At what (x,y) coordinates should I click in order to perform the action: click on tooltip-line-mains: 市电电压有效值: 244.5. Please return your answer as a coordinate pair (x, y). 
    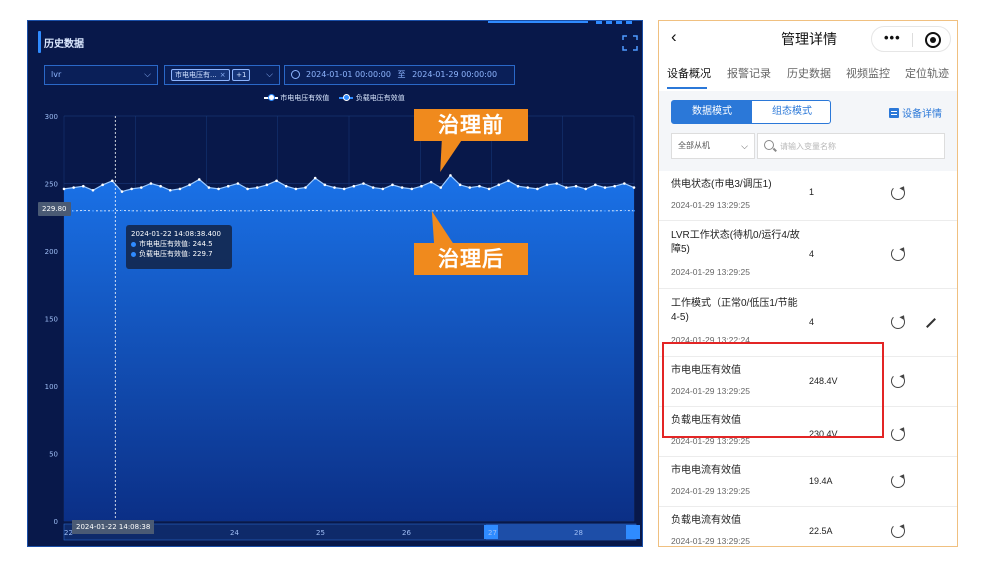
    Looking at the image, I should click on (176, 244).